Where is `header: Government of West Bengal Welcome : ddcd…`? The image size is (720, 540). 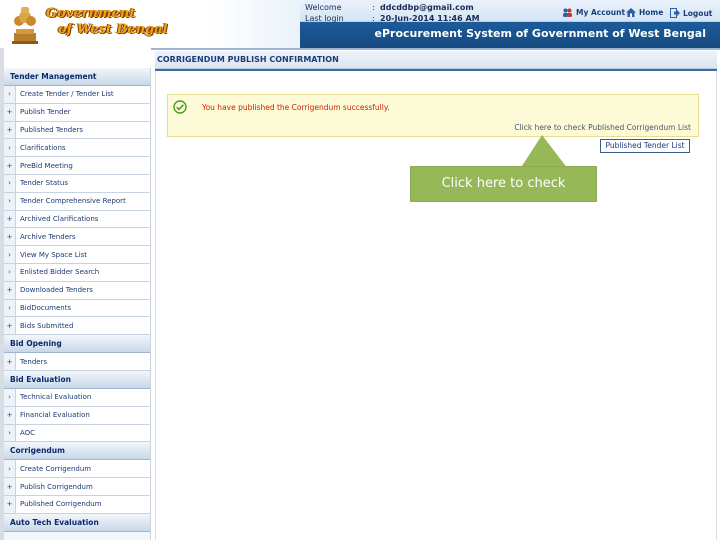 header: Government of West Bengal Welcome : ddcd… is located at coordinates (360, 24).